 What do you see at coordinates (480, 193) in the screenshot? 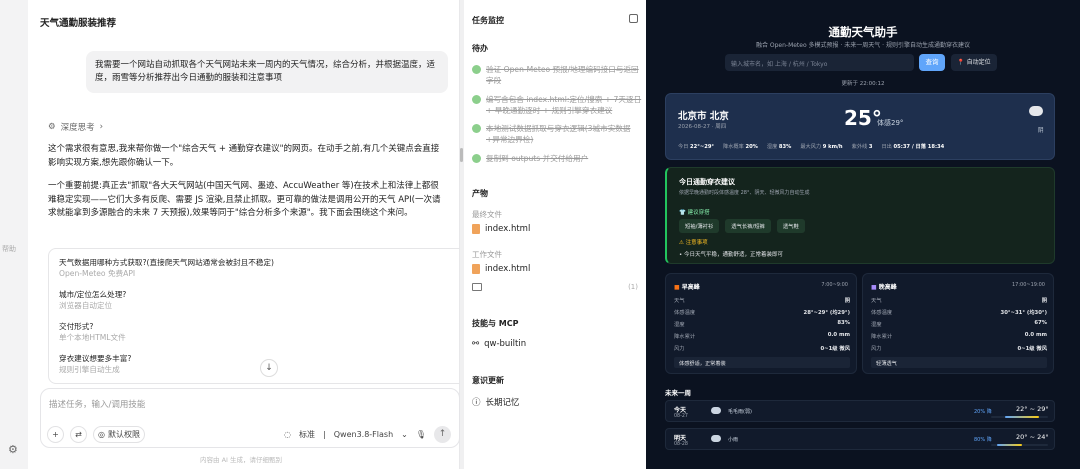
I see `artifacts-heading: 产物` at bounding box center [480, 193].